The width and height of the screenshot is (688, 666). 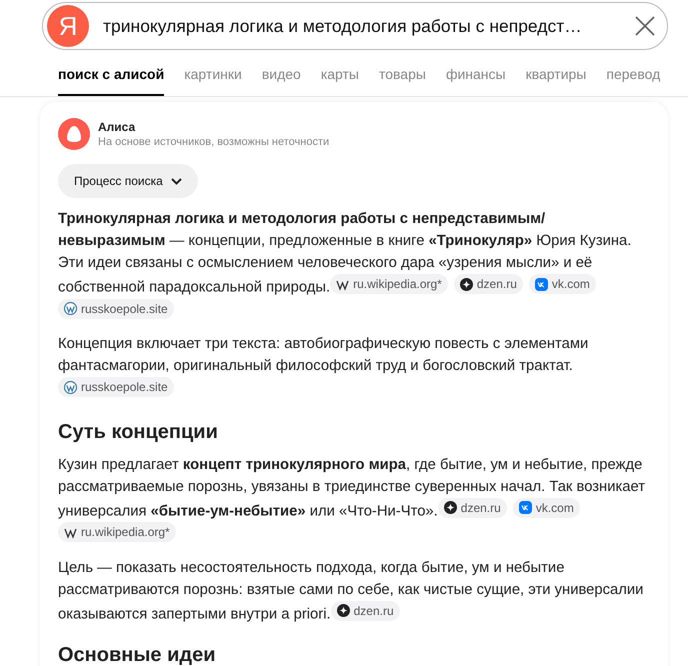 What do you see at coordinates (176, 181) in the screenshot?
I see `chevron-down-icon` at bounding box center [176, 181].